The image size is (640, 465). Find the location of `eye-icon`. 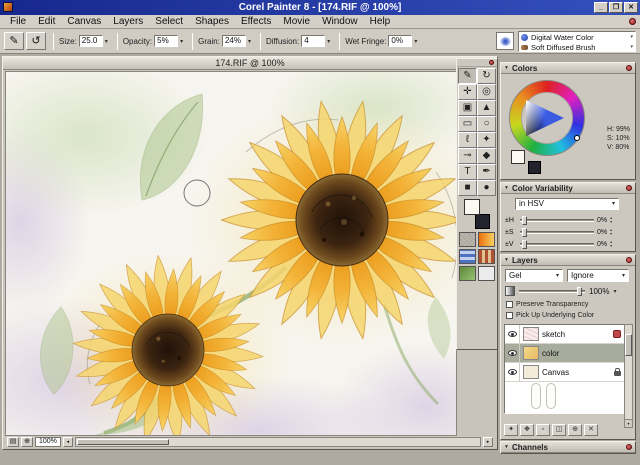

eye-icon is located at coordinates (512, 334).